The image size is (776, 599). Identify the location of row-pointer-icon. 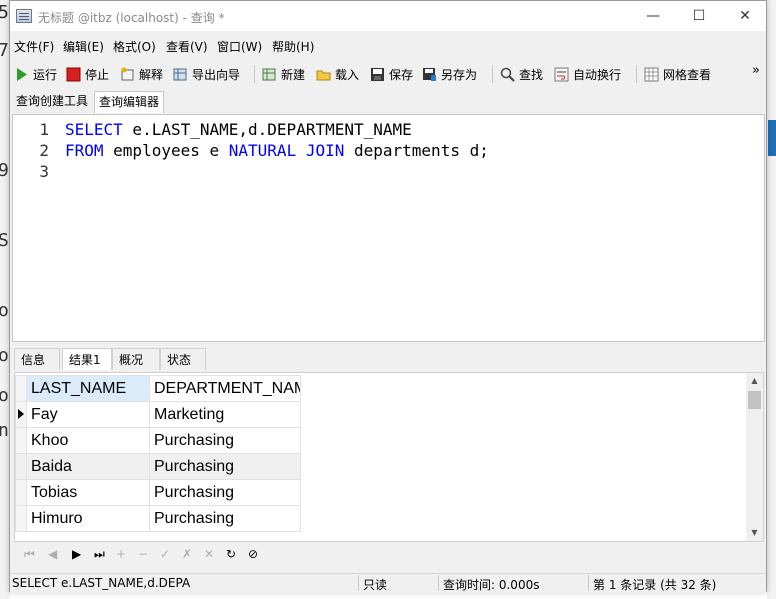
(21, 413).